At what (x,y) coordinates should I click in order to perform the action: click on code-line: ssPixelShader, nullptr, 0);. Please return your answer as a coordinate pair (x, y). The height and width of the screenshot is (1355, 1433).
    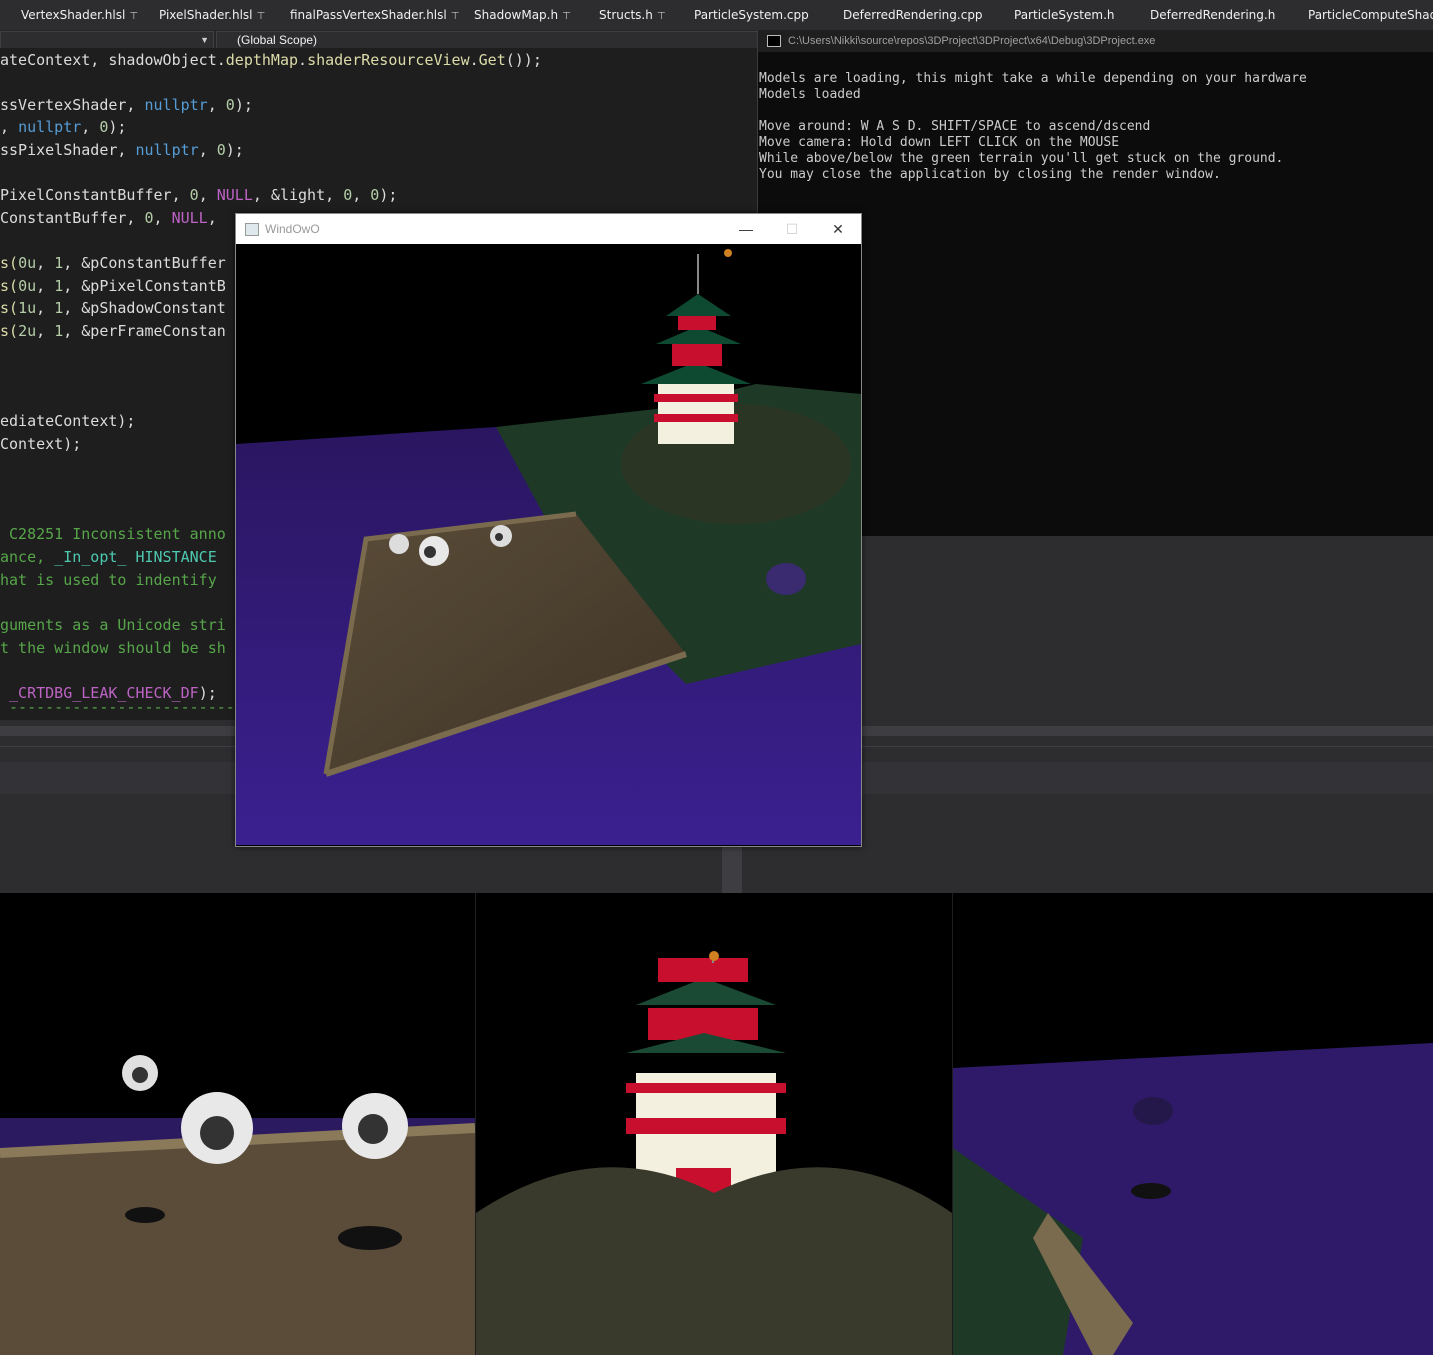
    Looking at the image, I should click on (122, 150).